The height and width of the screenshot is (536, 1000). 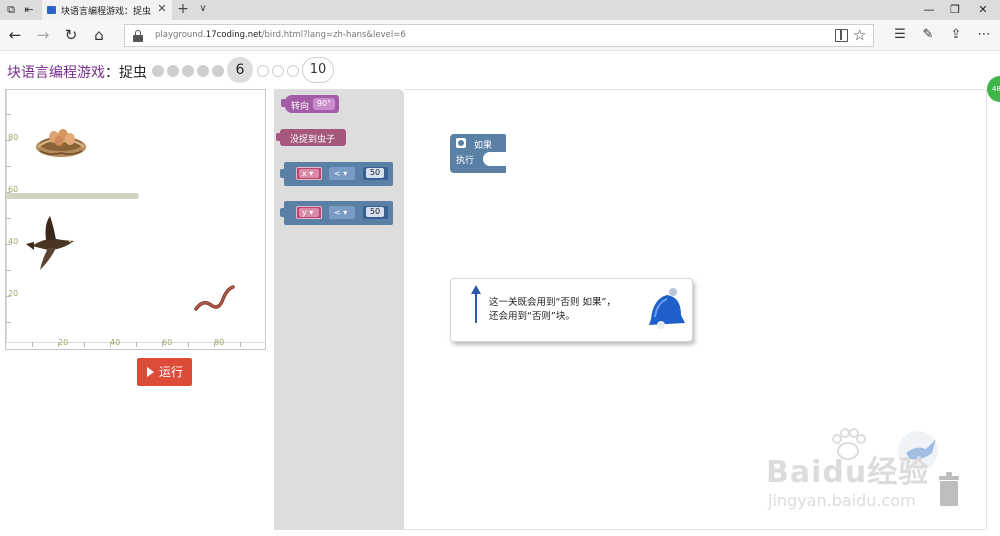 I want to click on compare-y-block: y ▾ < ▾ 50, so click(x=336, y=213).